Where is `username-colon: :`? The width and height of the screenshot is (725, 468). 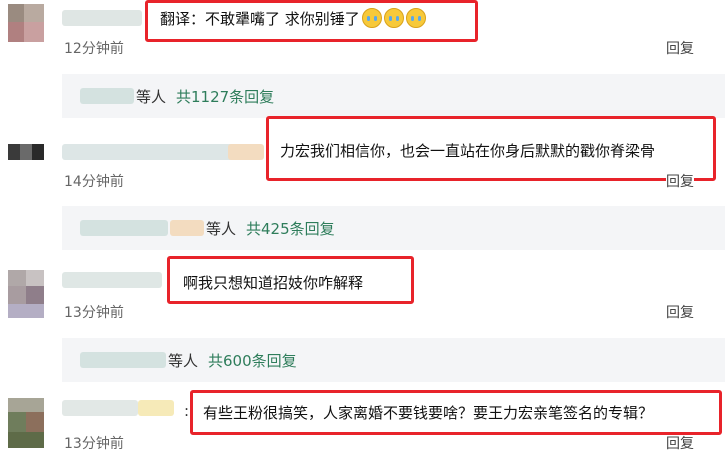 username-colon: : is located at coordinates (187, 411).